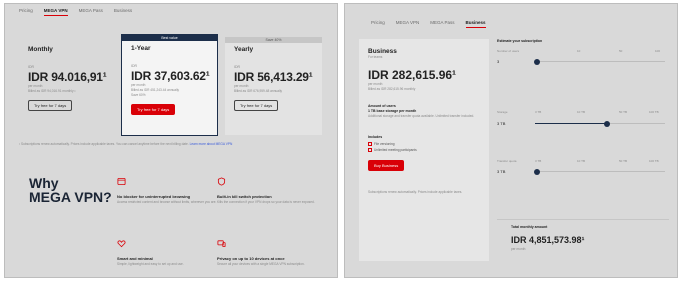 Image resolution: width=682 pixels, height=281 pixels. What do you see at coordinates (571, 123) in the screenshot?
I see `slider-fill` at bounding box center [571, 123].